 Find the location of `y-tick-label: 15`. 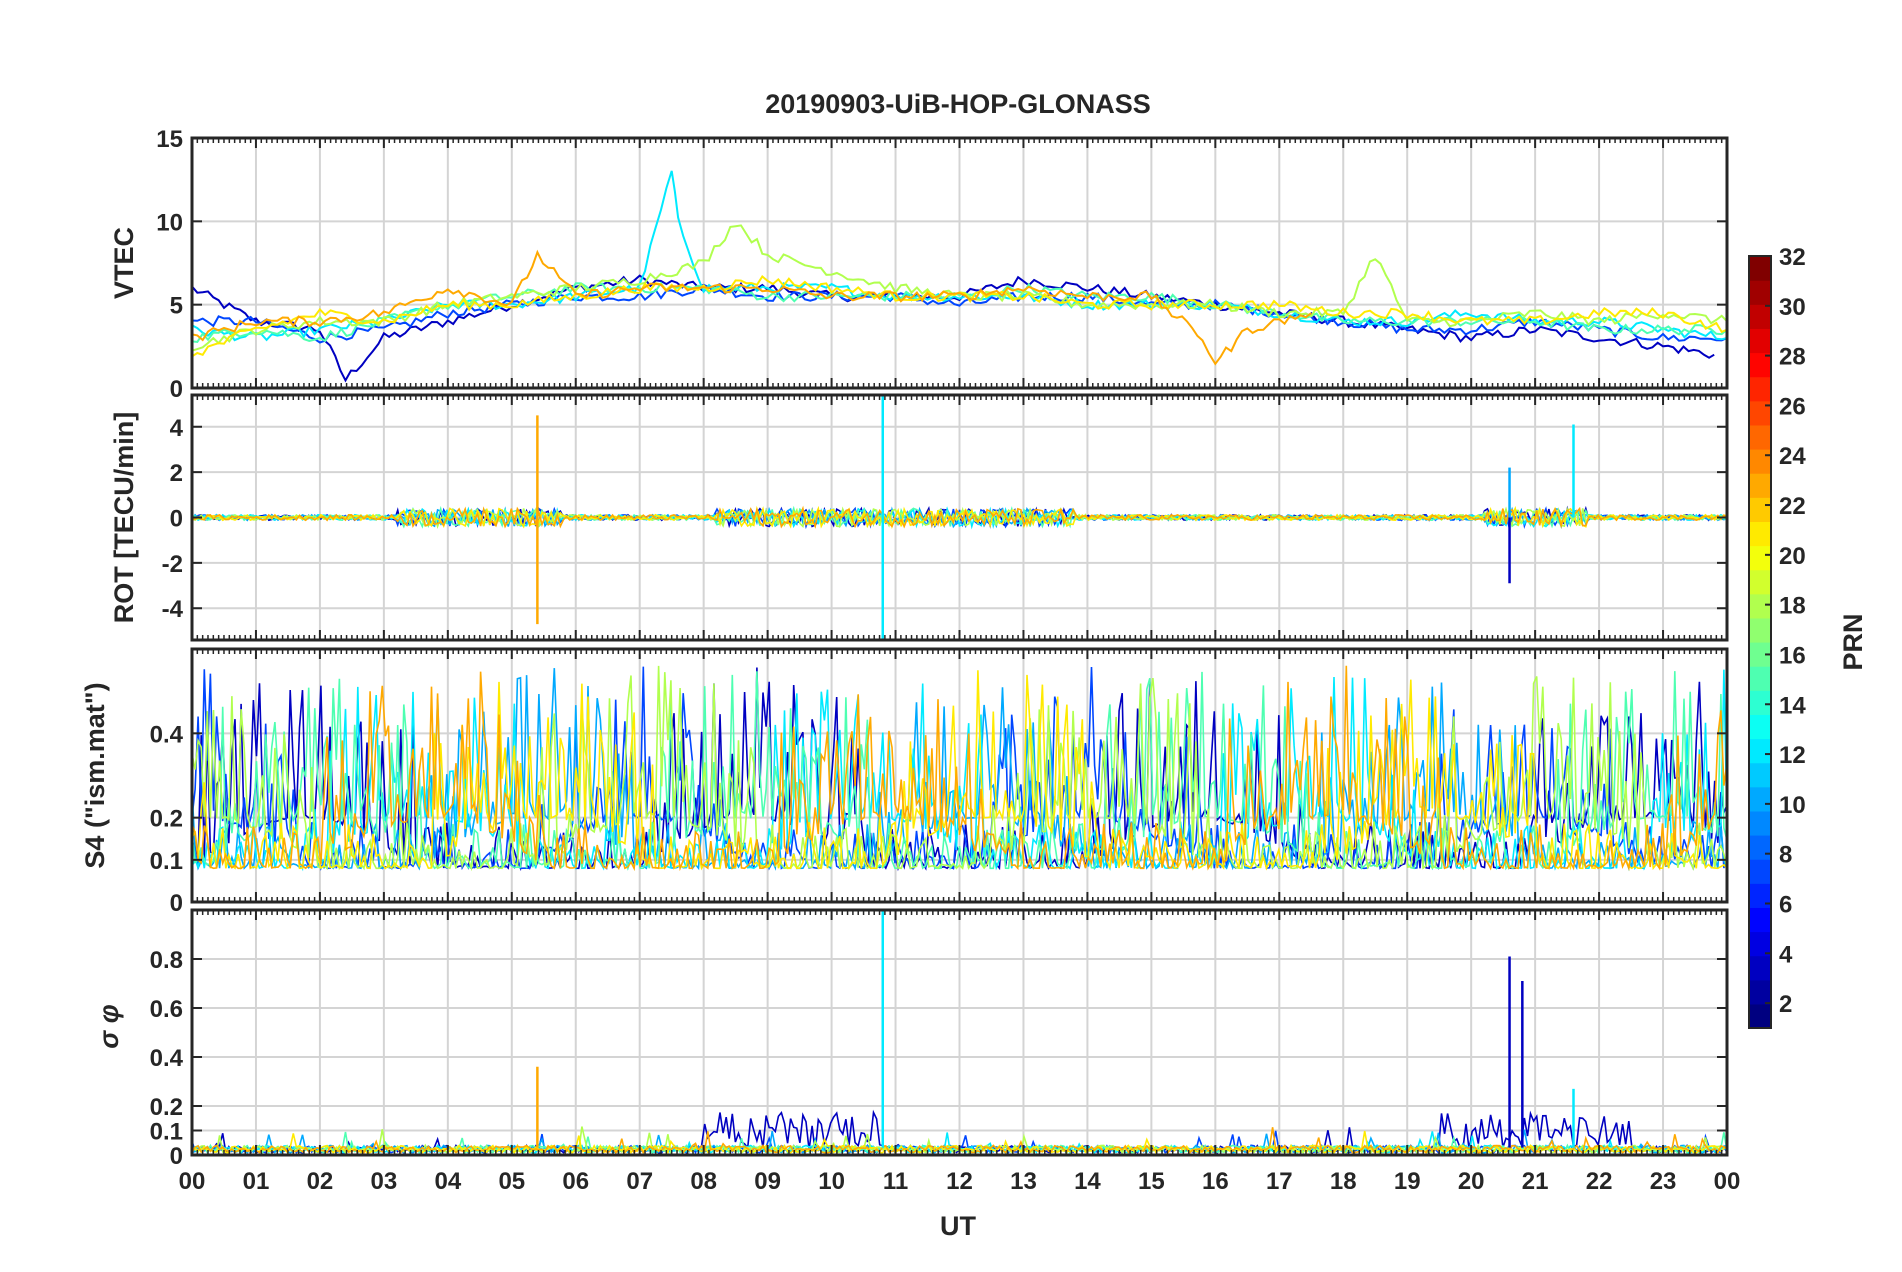

y-tick-label: 15 is located at coordinates (169, 139).